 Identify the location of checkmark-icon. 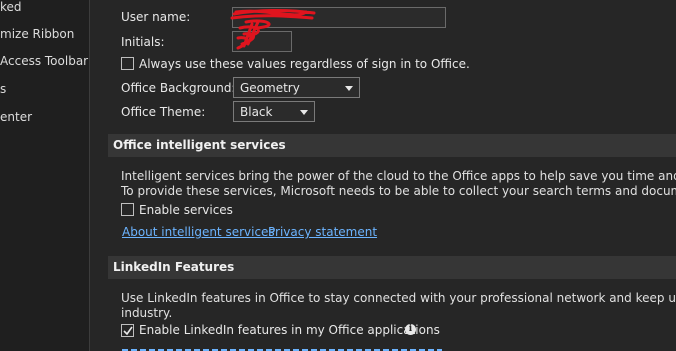
(128, 331).